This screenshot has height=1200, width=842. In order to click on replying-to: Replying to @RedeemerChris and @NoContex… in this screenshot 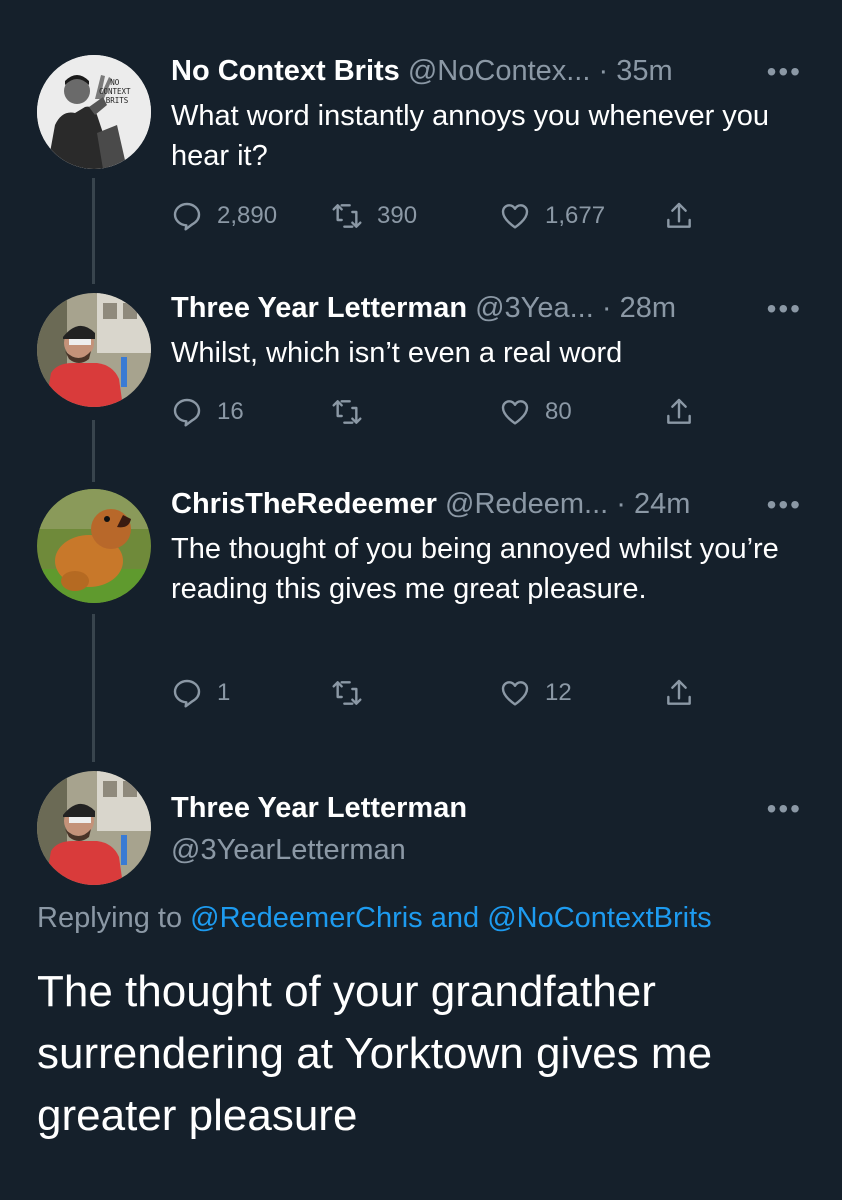, I will do `click(374, 918)`.